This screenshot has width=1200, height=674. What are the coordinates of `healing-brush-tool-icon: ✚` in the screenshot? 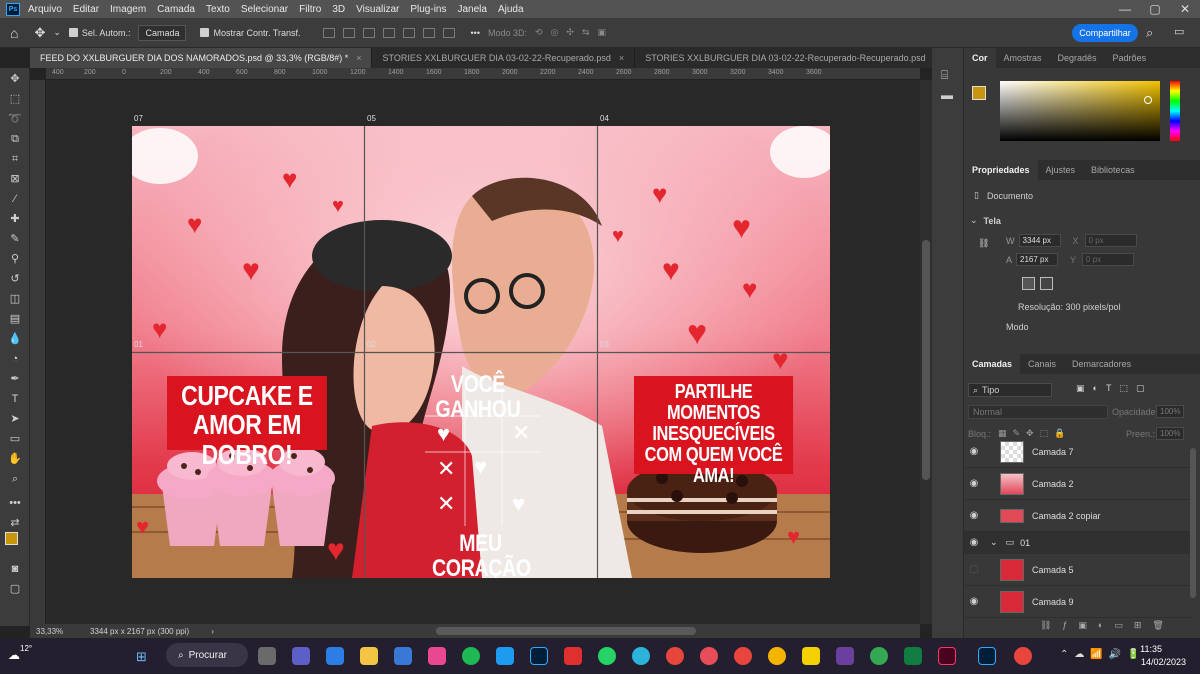 It's located at (15, 219).